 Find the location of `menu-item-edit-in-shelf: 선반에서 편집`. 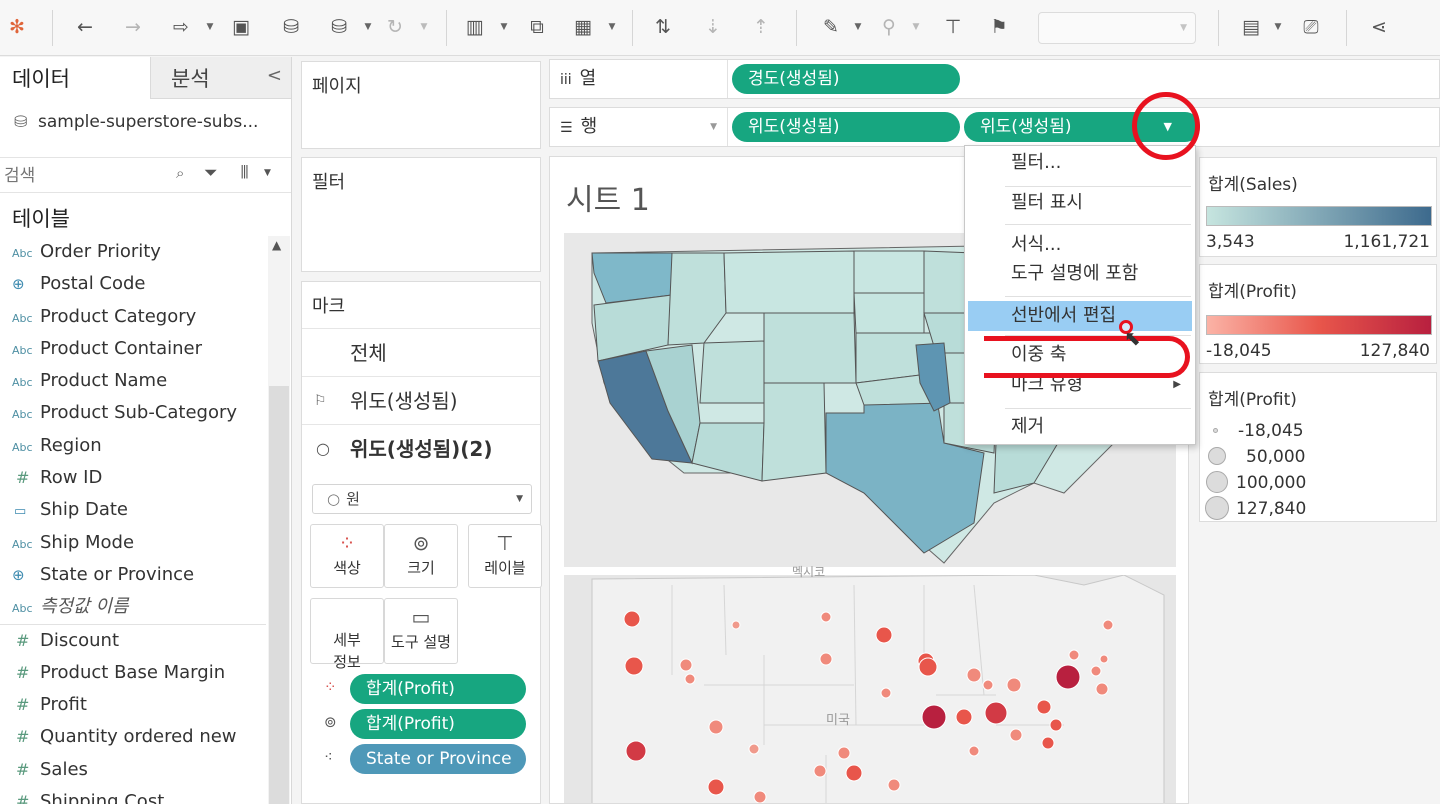

menu-item-edit-in-shelf: 선반에서 편집 is located at coordinates (1080, 316).